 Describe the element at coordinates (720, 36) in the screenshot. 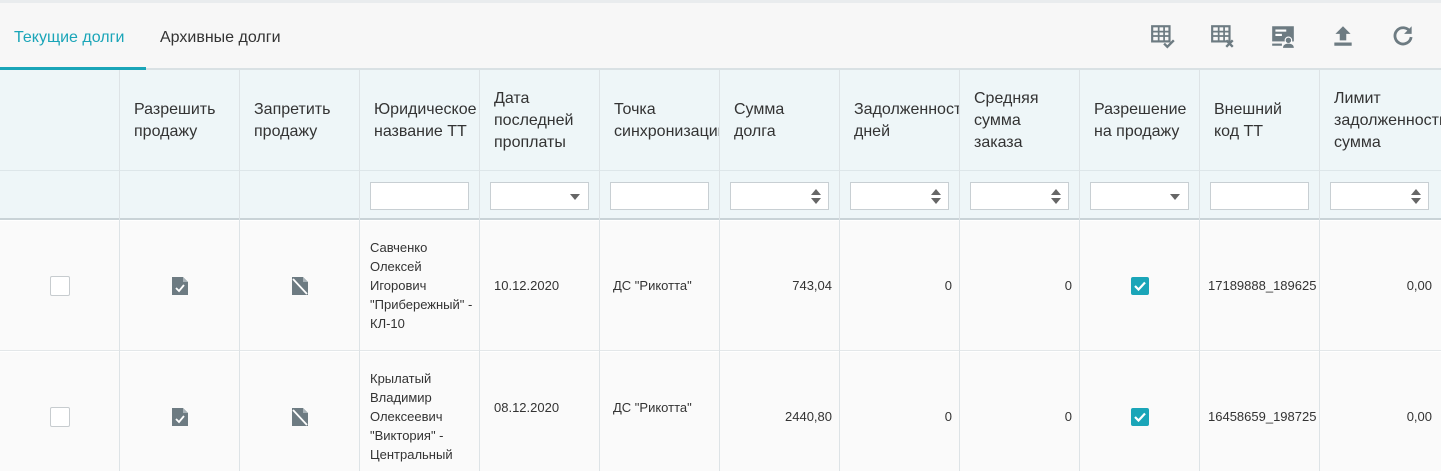

I see `tab-bar: Текущие долги Архивные долги` at that location.